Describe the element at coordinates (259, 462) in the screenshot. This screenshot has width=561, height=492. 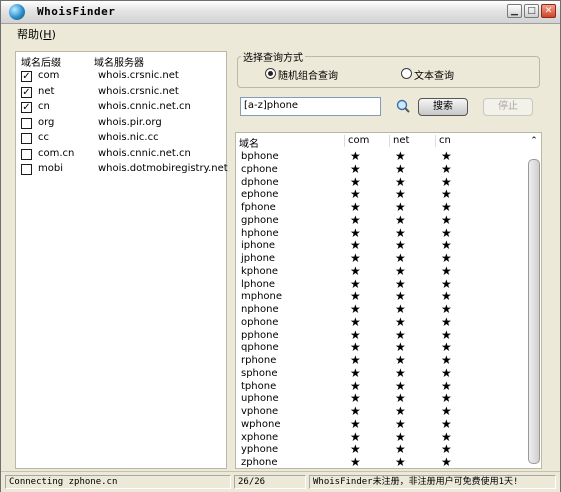
I see `result-domain: zphone` at that location.